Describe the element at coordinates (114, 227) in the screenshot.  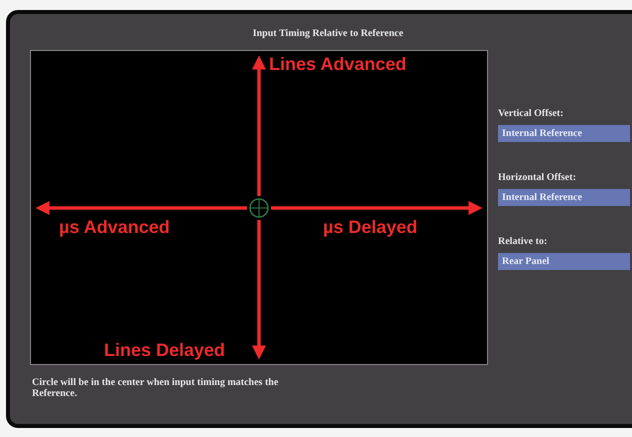
I see `axis-label: µs Advanced` at that location.